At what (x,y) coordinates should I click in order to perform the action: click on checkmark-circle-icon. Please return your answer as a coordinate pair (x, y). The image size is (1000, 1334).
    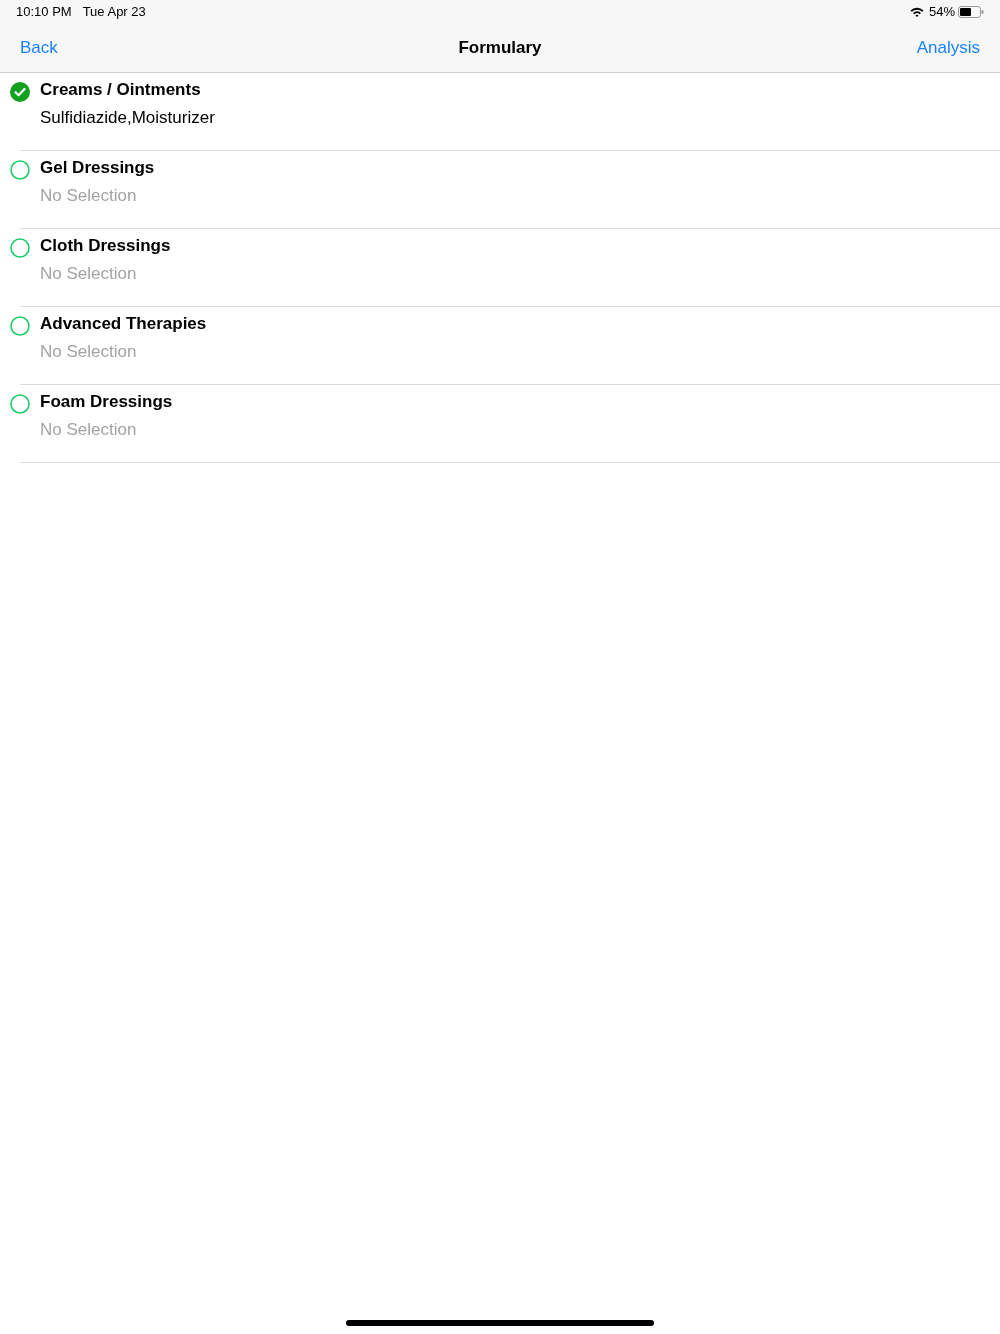
    Looking at the image, I should click on (20, 92).